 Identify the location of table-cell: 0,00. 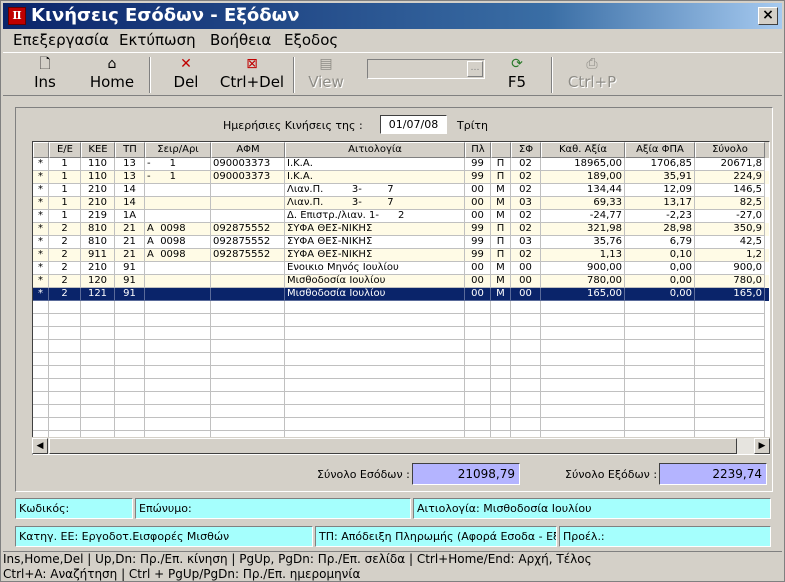
(660, 268).